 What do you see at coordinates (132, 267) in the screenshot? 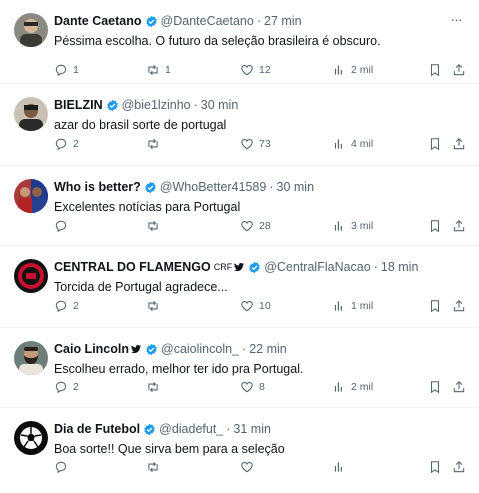
I see `display-name: CENTRAL DO FLAMENGO` at bounding box center [132, 267].